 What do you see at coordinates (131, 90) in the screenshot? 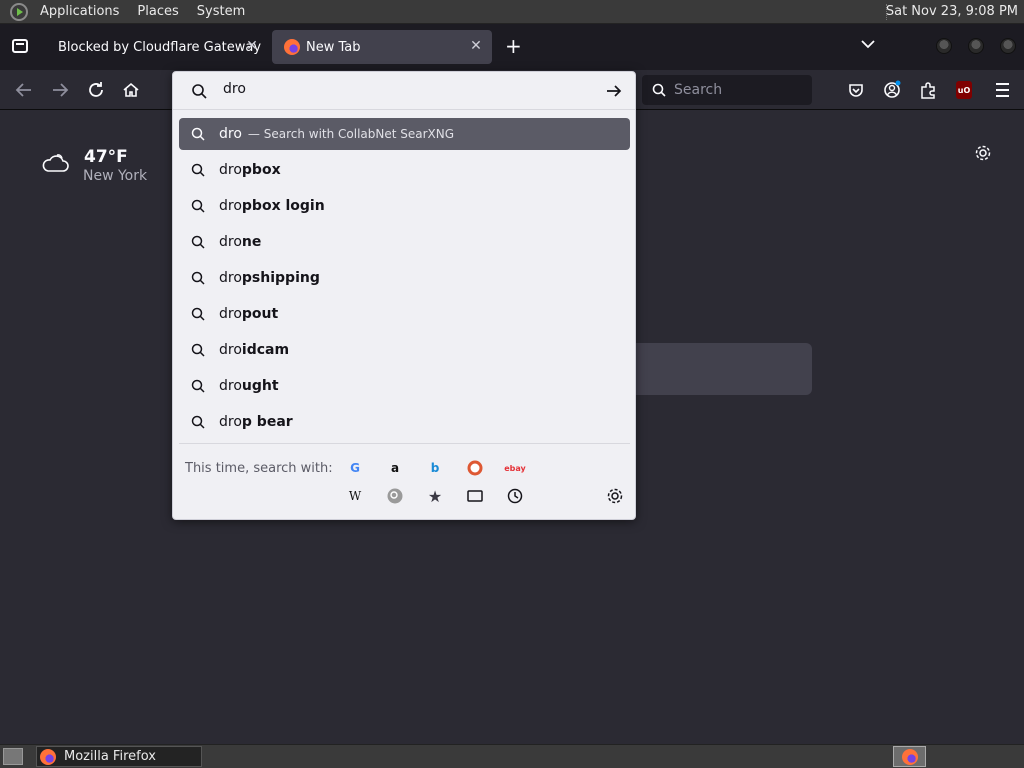
I see `home-icon` at bounding box center [131, 90].